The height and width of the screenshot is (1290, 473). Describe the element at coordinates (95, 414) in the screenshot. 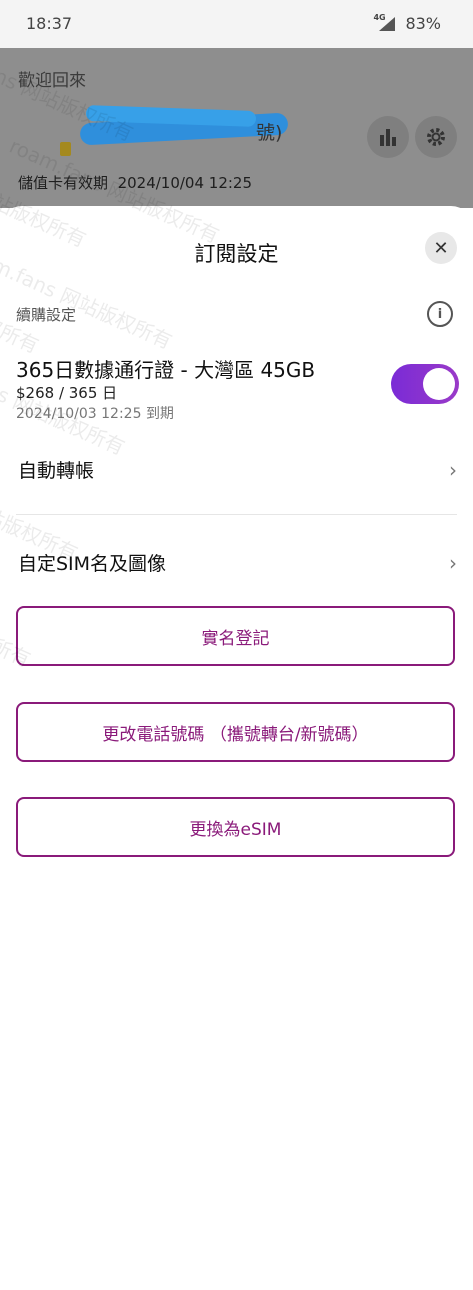

I see `plan-expiry: 2024/10/03 12:25 到期` at that location.